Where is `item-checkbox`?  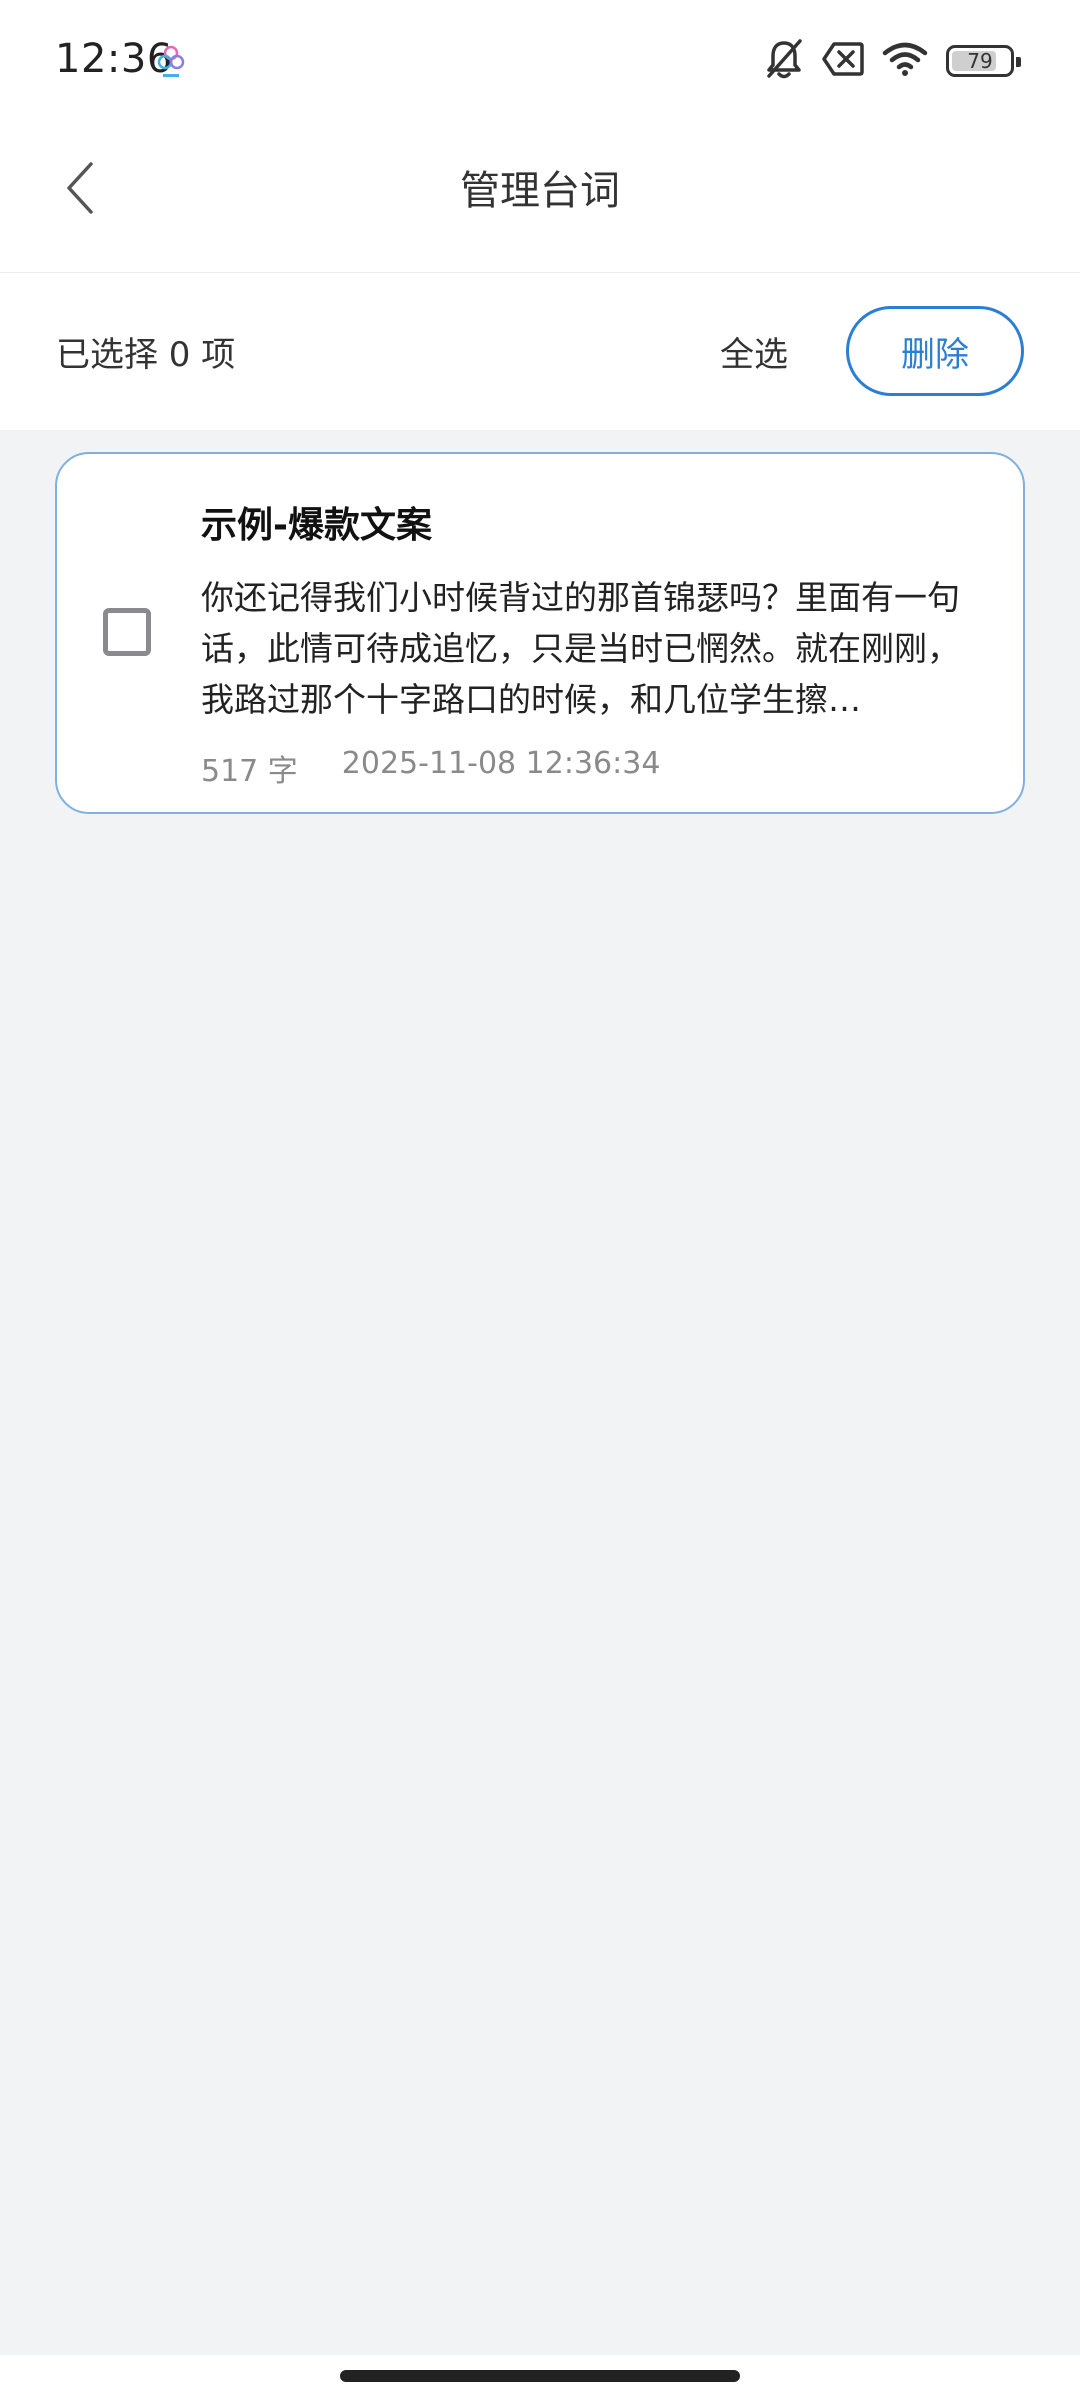 item-checkbox is located at coordinates (127, 632).